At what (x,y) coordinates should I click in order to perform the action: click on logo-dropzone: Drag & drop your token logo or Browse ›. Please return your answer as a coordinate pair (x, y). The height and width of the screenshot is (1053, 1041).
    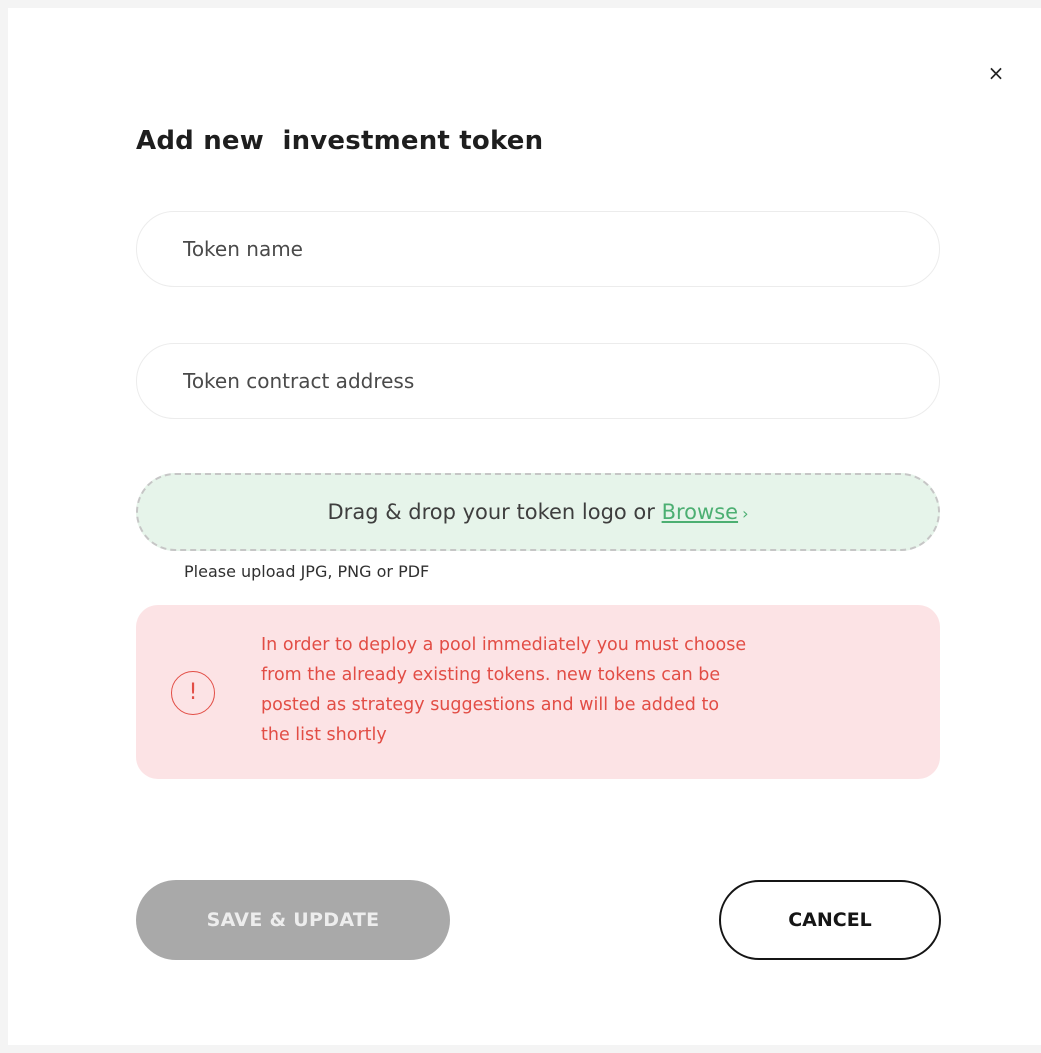
    Looking at the image, I should click on (538, 512).